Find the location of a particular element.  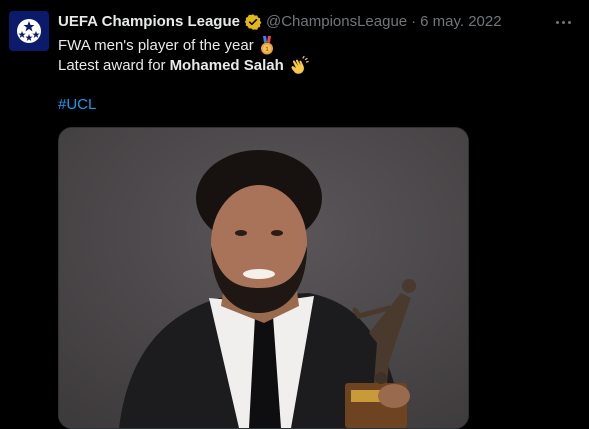

medal-icon: 1 is located at coordinates (266, 45).